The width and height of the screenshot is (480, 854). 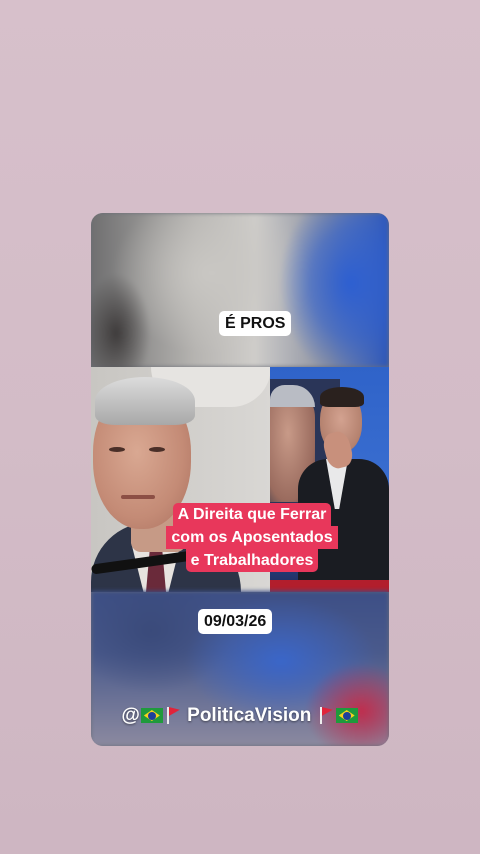 I want to click on title-line-2: com os Aposentados, so click(x=252, y=537).